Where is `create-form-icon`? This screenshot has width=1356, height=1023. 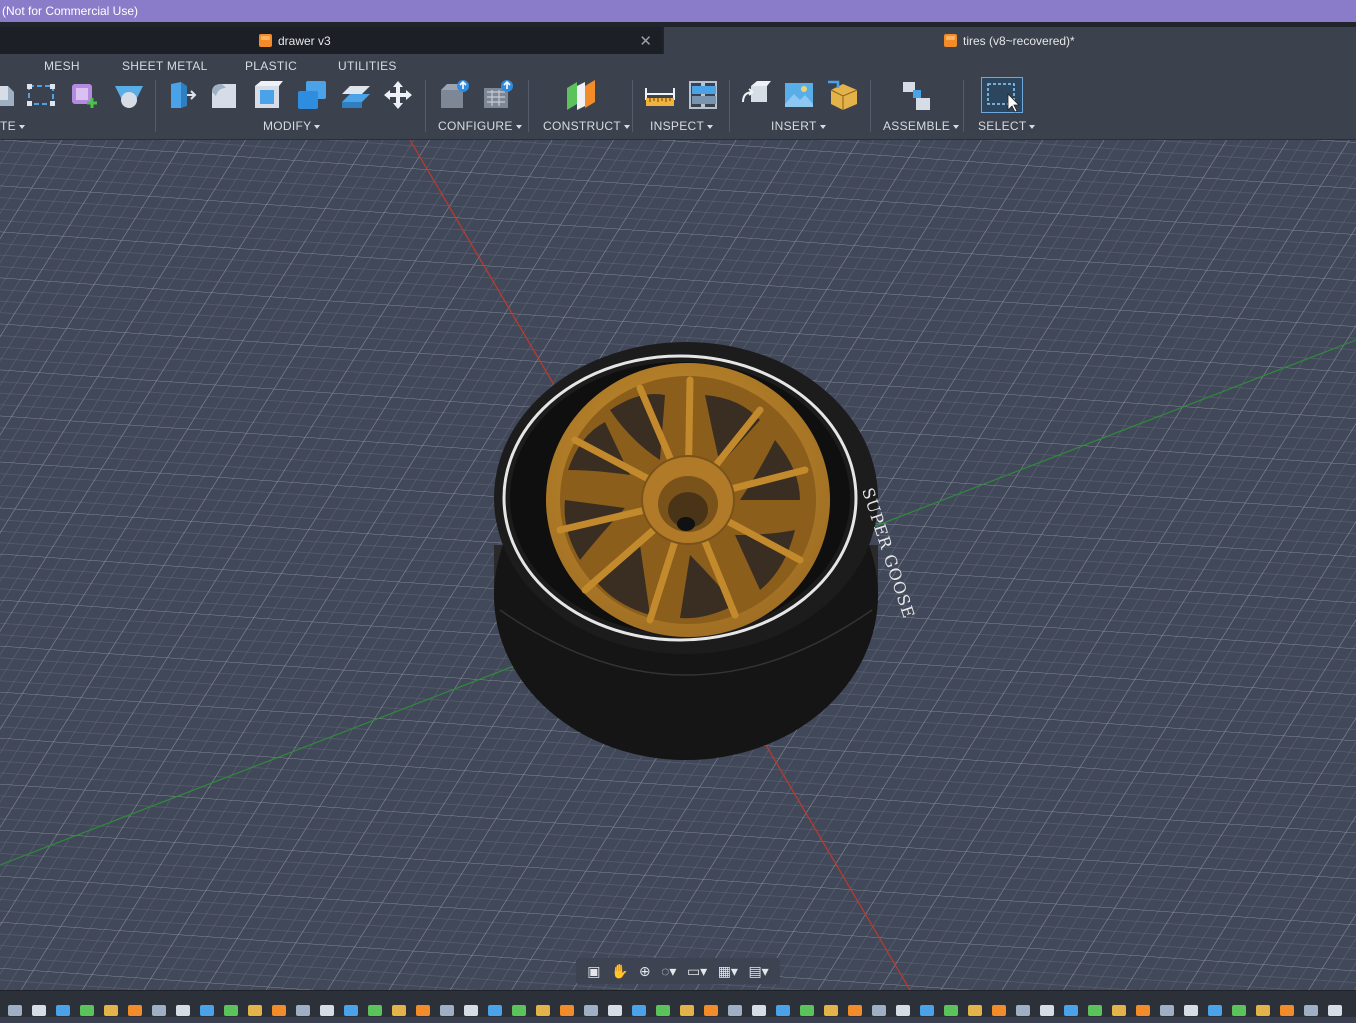
create-form-icon is located at coordinates (85, 95).